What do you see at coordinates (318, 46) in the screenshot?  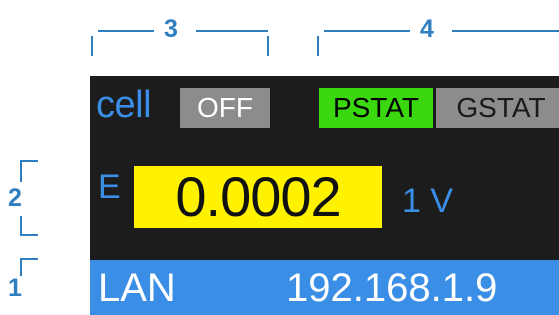 I see `callout-4-tick-left` at bounding box center [318, 46].